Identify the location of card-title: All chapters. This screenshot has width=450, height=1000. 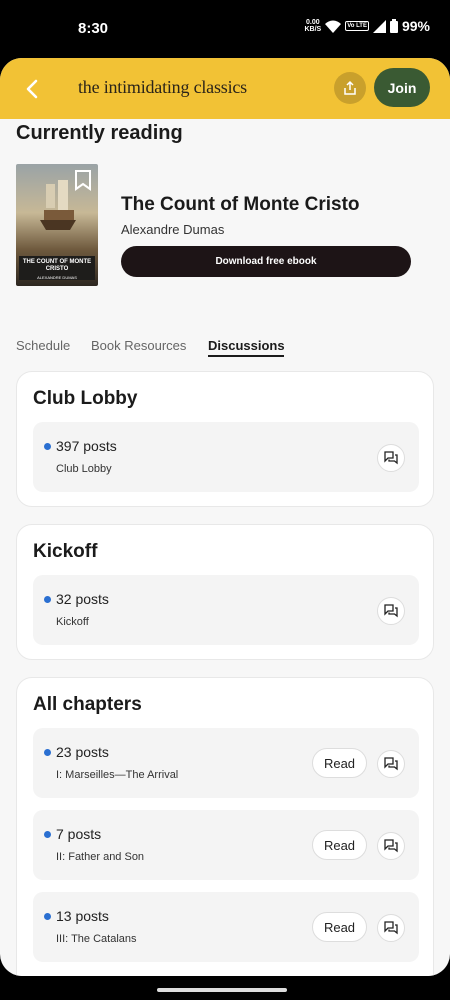
(87, 704).